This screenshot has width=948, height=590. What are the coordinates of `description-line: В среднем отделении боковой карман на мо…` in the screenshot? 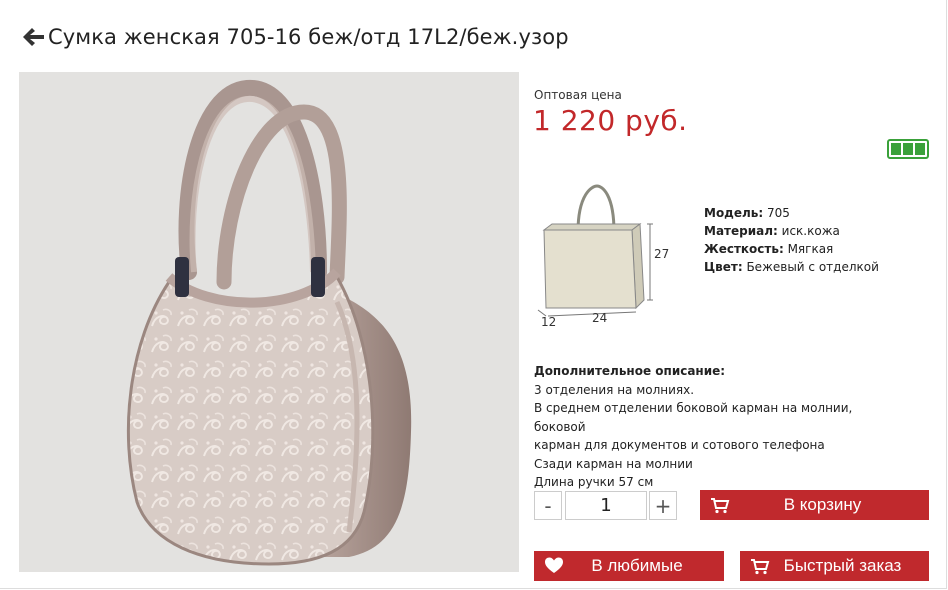 It's located at (693, 417).